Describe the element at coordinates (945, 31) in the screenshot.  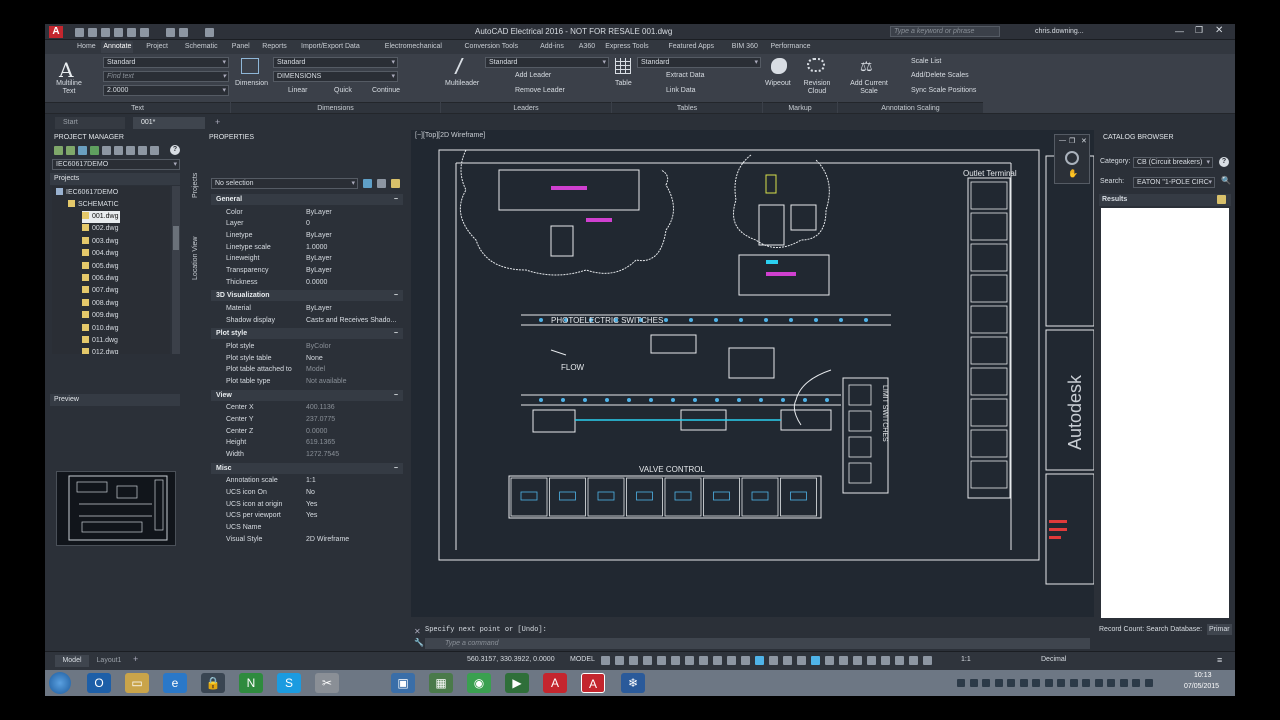
I see `search-input: Type a keyword or phrase` at that location.